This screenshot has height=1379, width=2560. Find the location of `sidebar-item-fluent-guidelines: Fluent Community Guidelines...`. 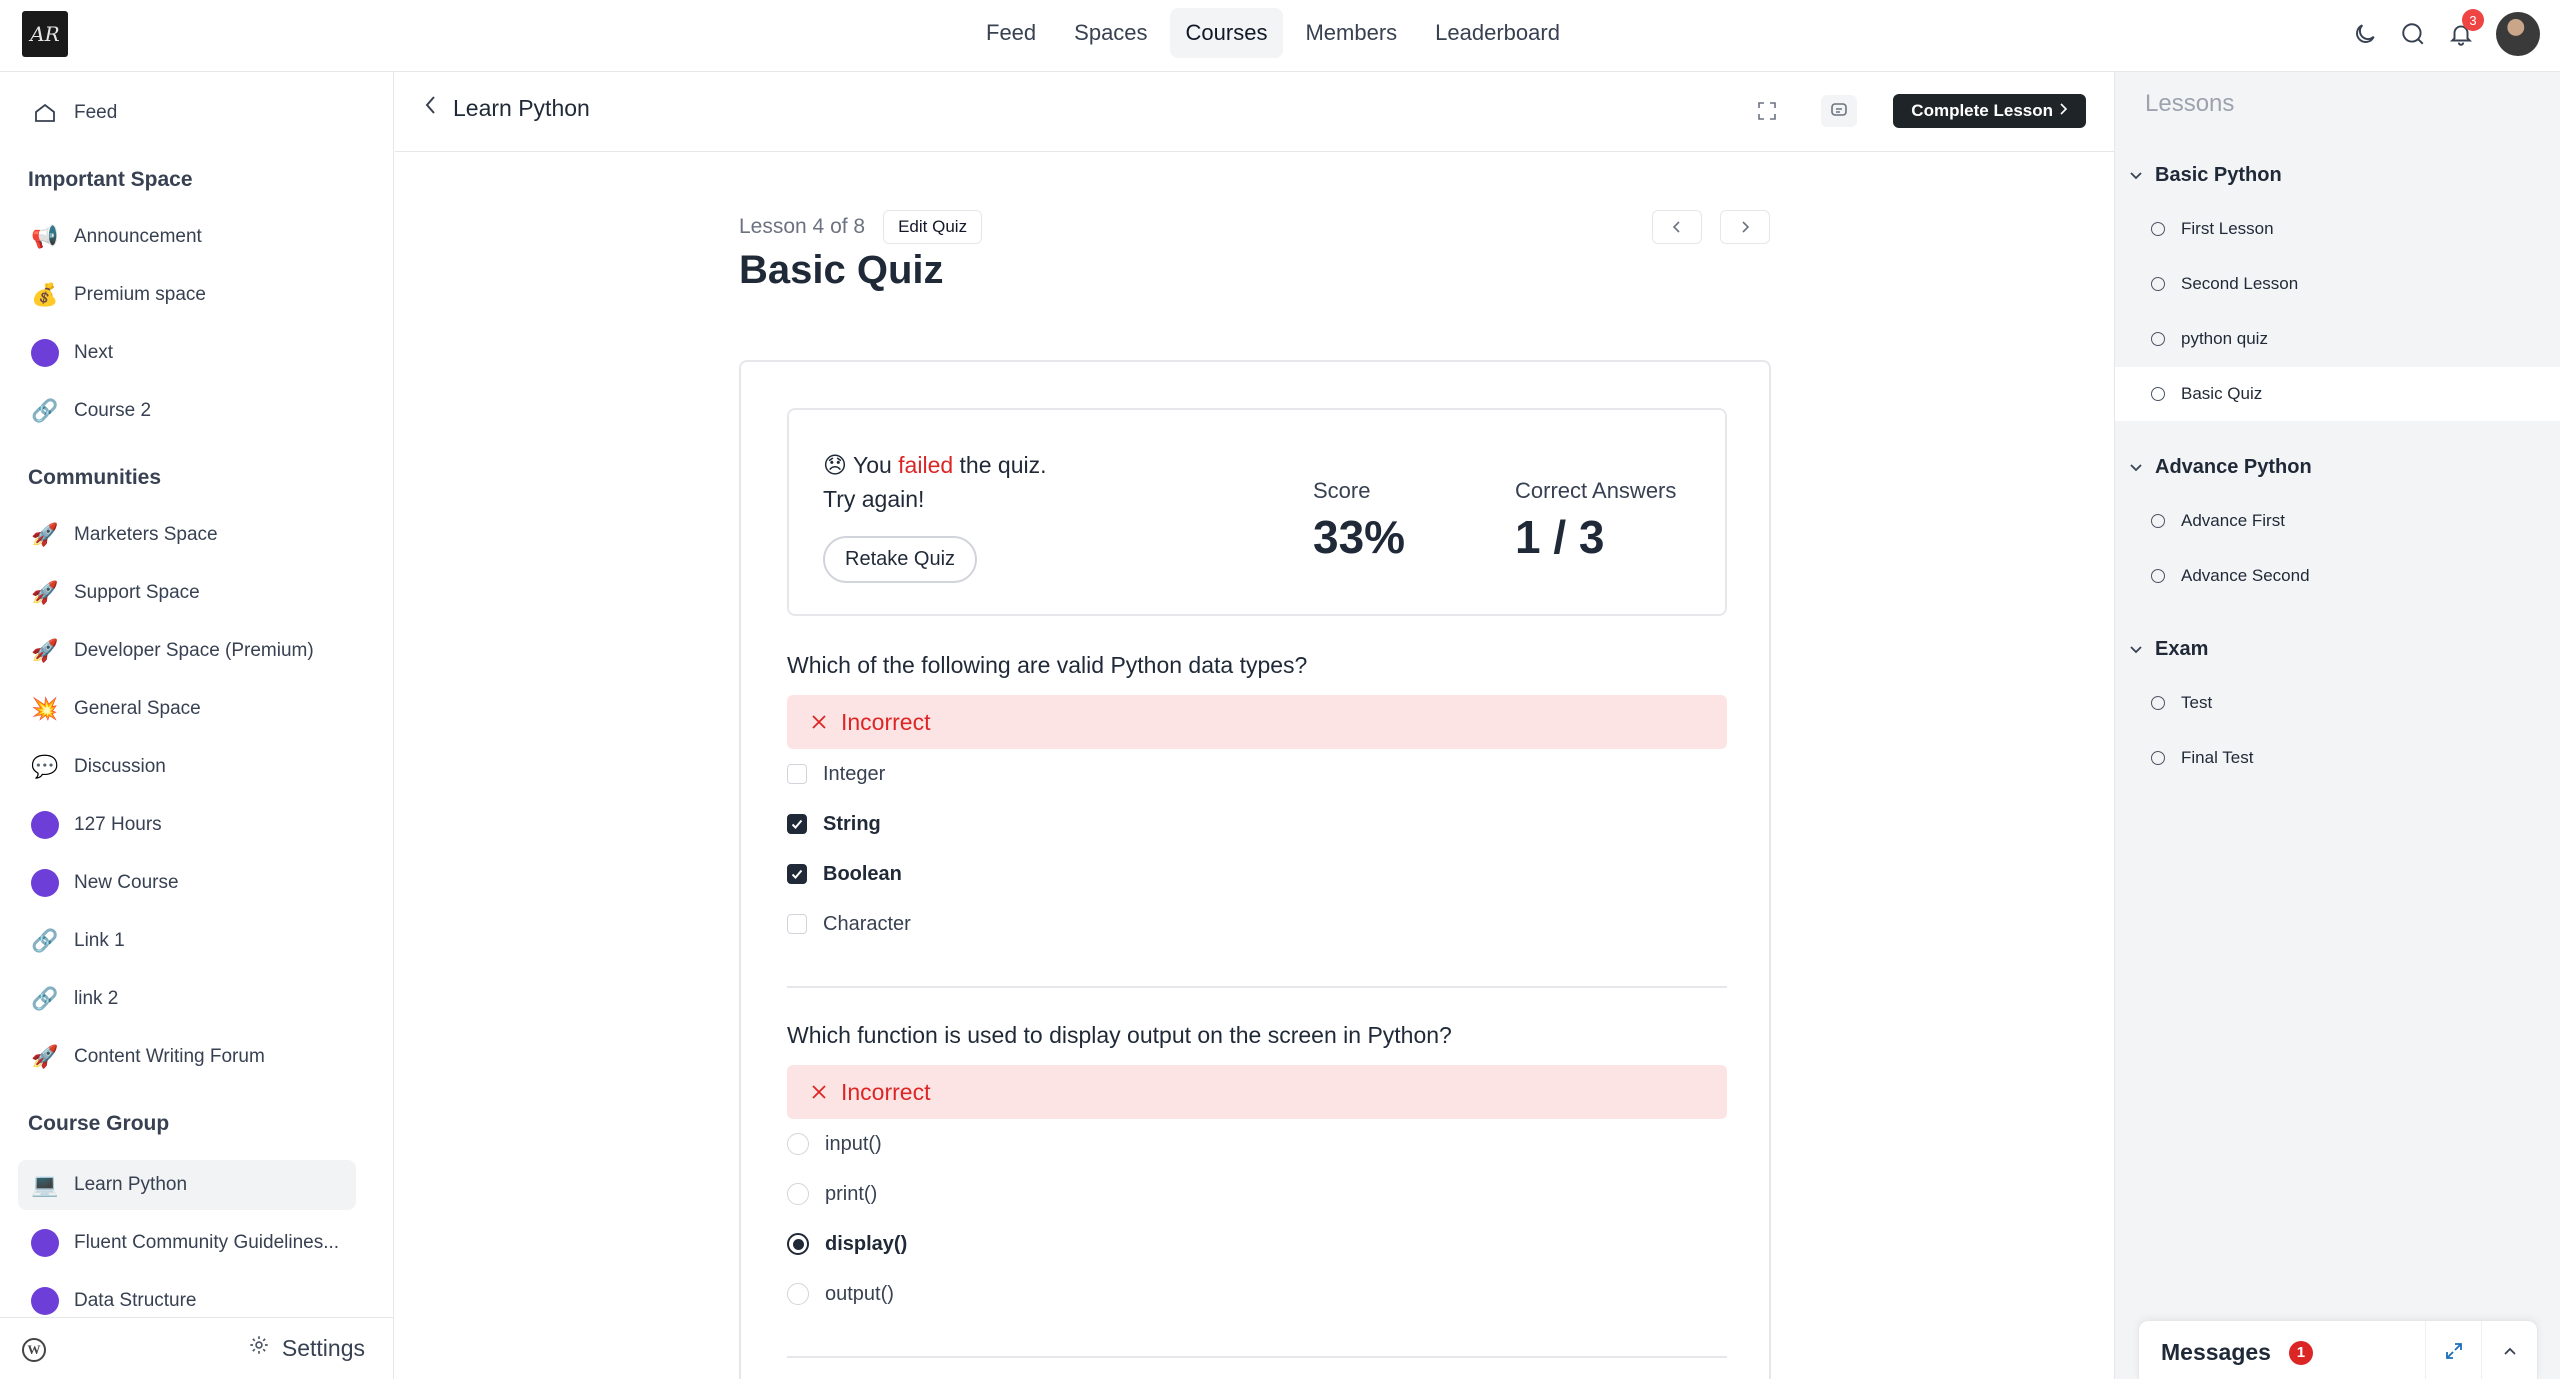

sidebar-item-fluent-guidelines: Fluent Community Guidelines... is located at coordinates (187, 1243).